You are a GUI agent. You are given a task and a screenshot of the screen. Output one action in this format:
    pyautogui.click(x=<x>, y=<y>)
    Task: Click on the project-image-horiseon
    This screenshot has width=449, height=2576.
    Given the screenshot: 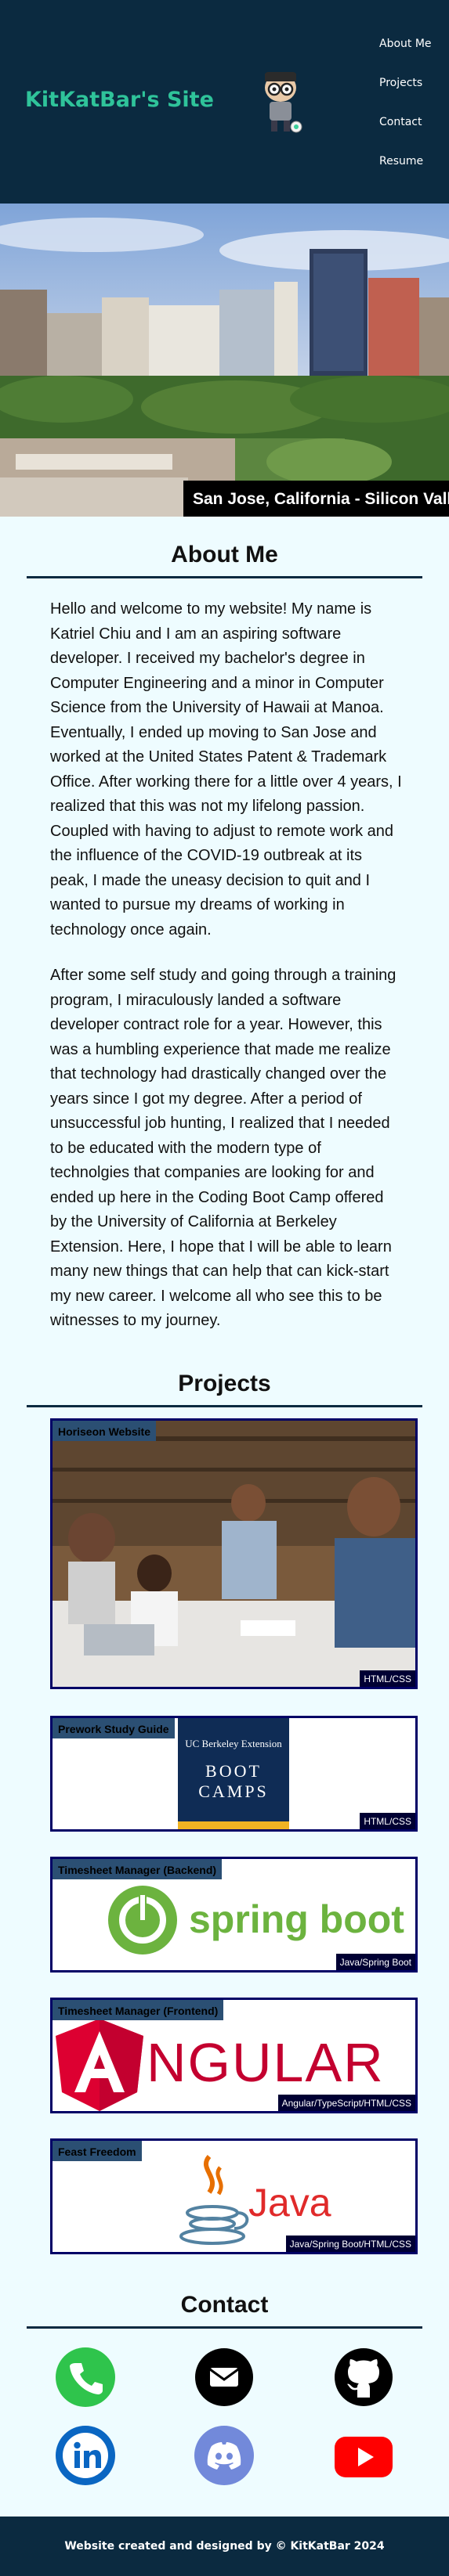 What is the action you would take?
    pyautogui.click(x=234, y=1553)
    